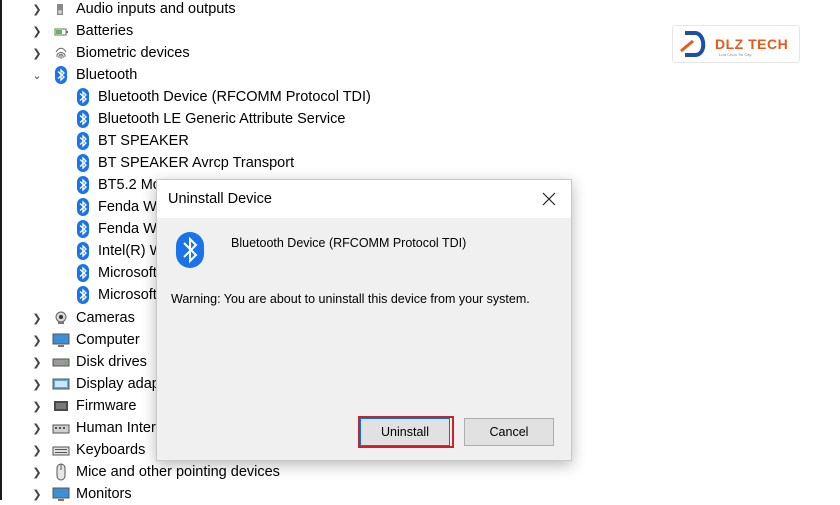  I want to click on tree-label: Bluetooth Device (RFCOMM Protocol TDI), so click(234, 97).